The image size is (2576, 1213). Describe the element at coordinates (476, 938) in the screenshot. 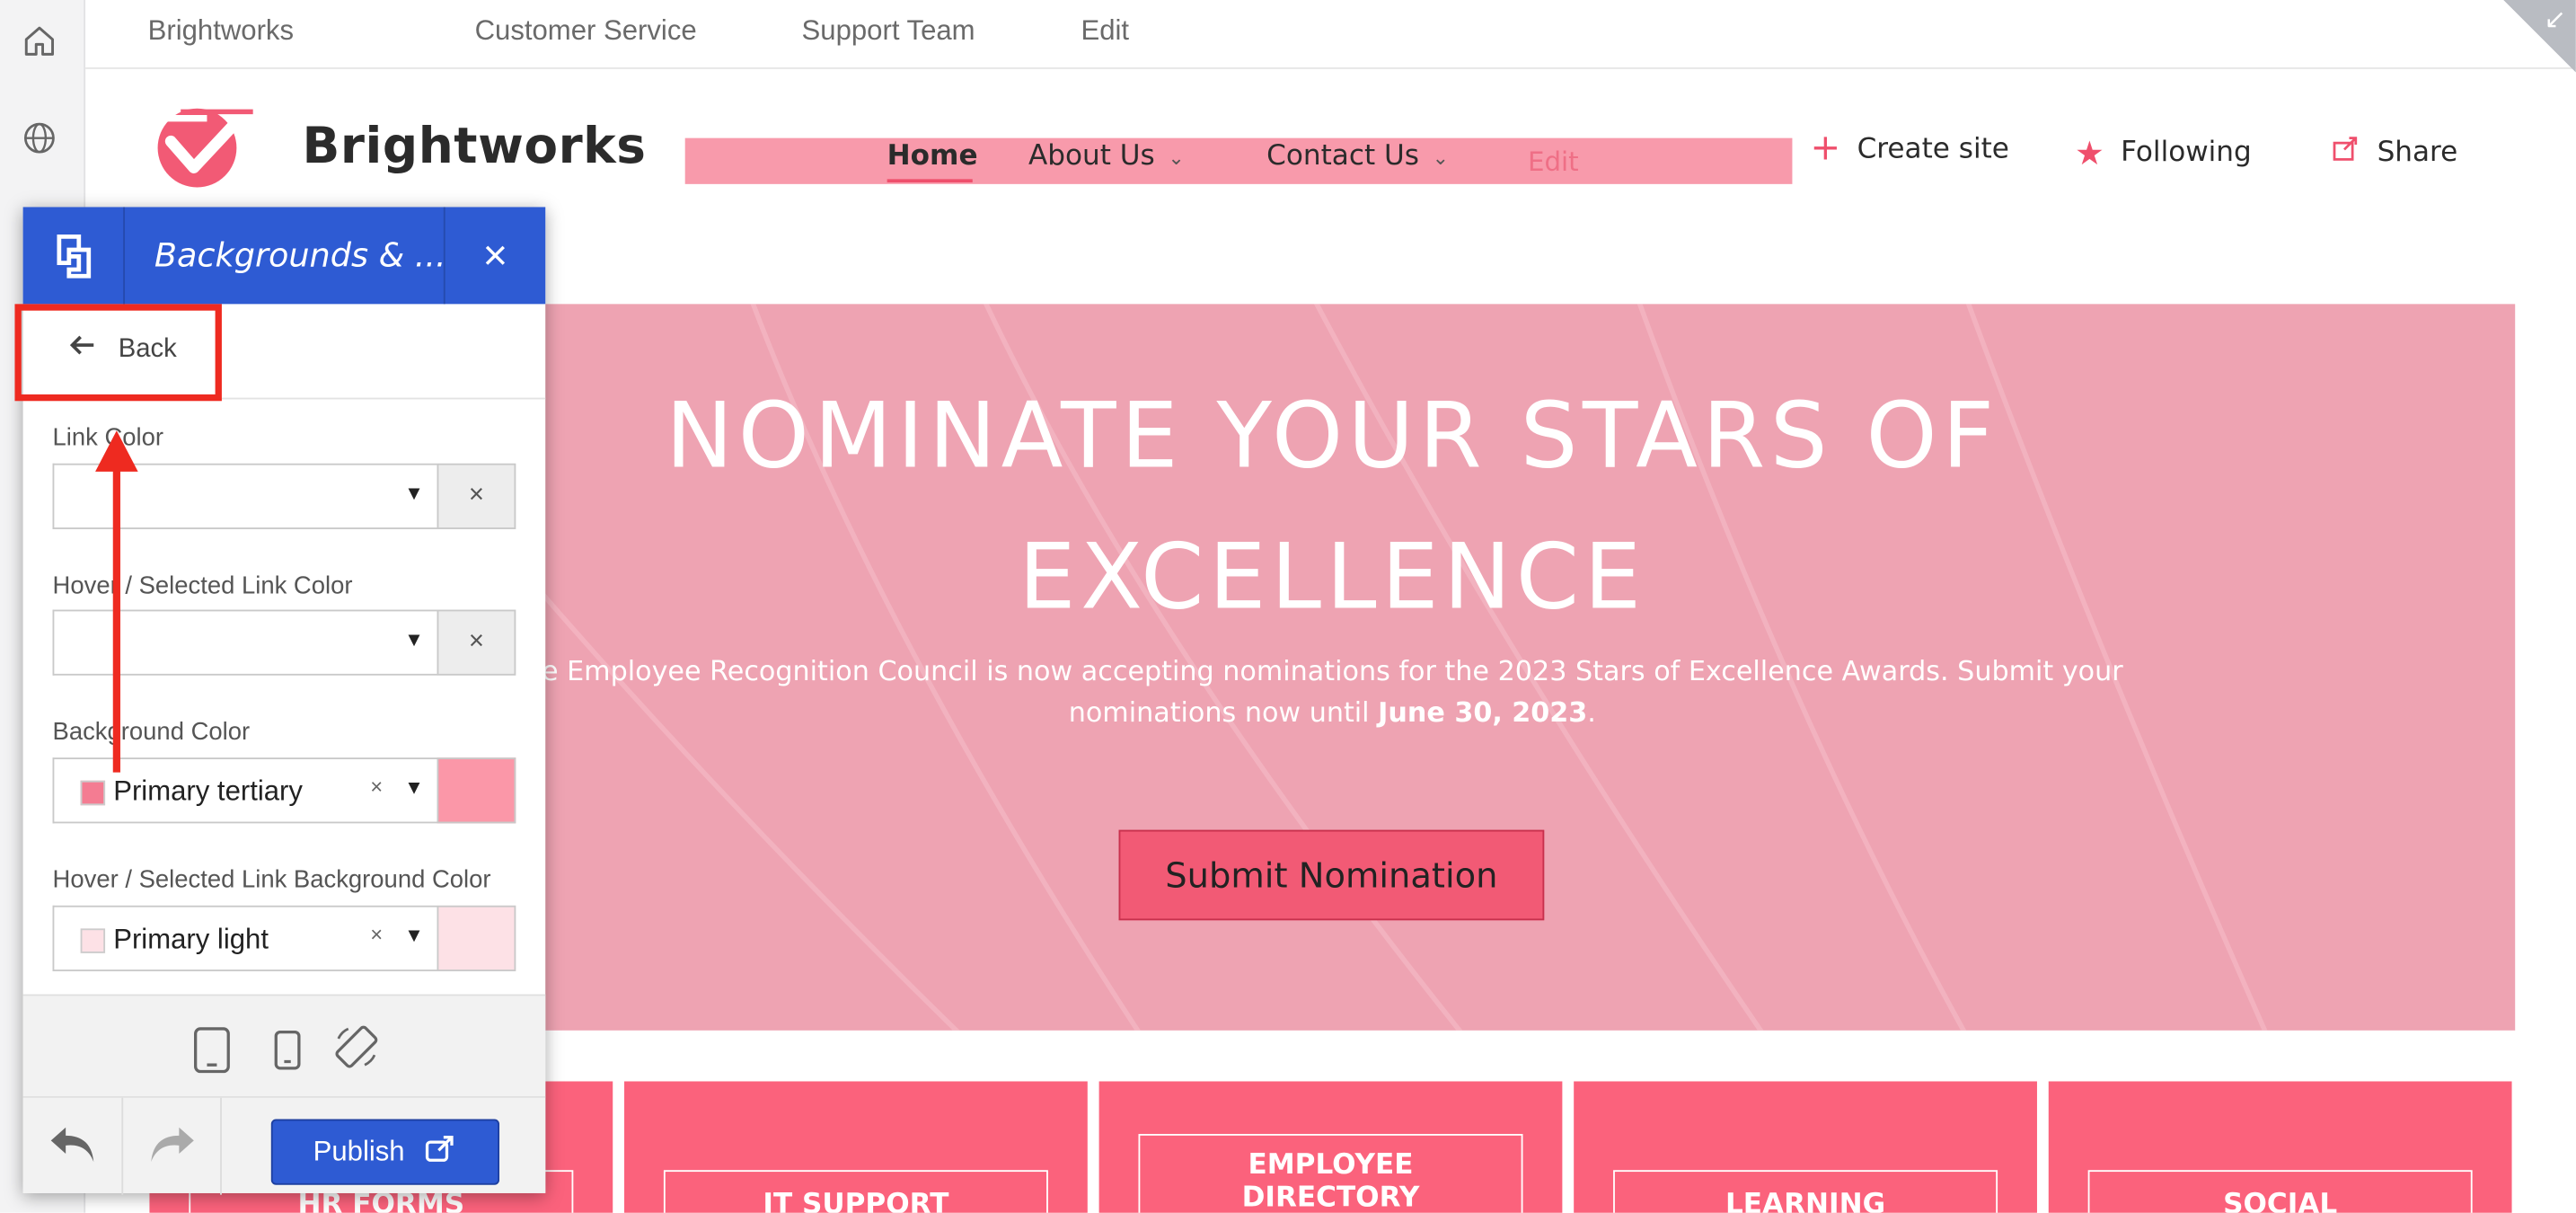

I see `hover-bg-color-preview` at that location.